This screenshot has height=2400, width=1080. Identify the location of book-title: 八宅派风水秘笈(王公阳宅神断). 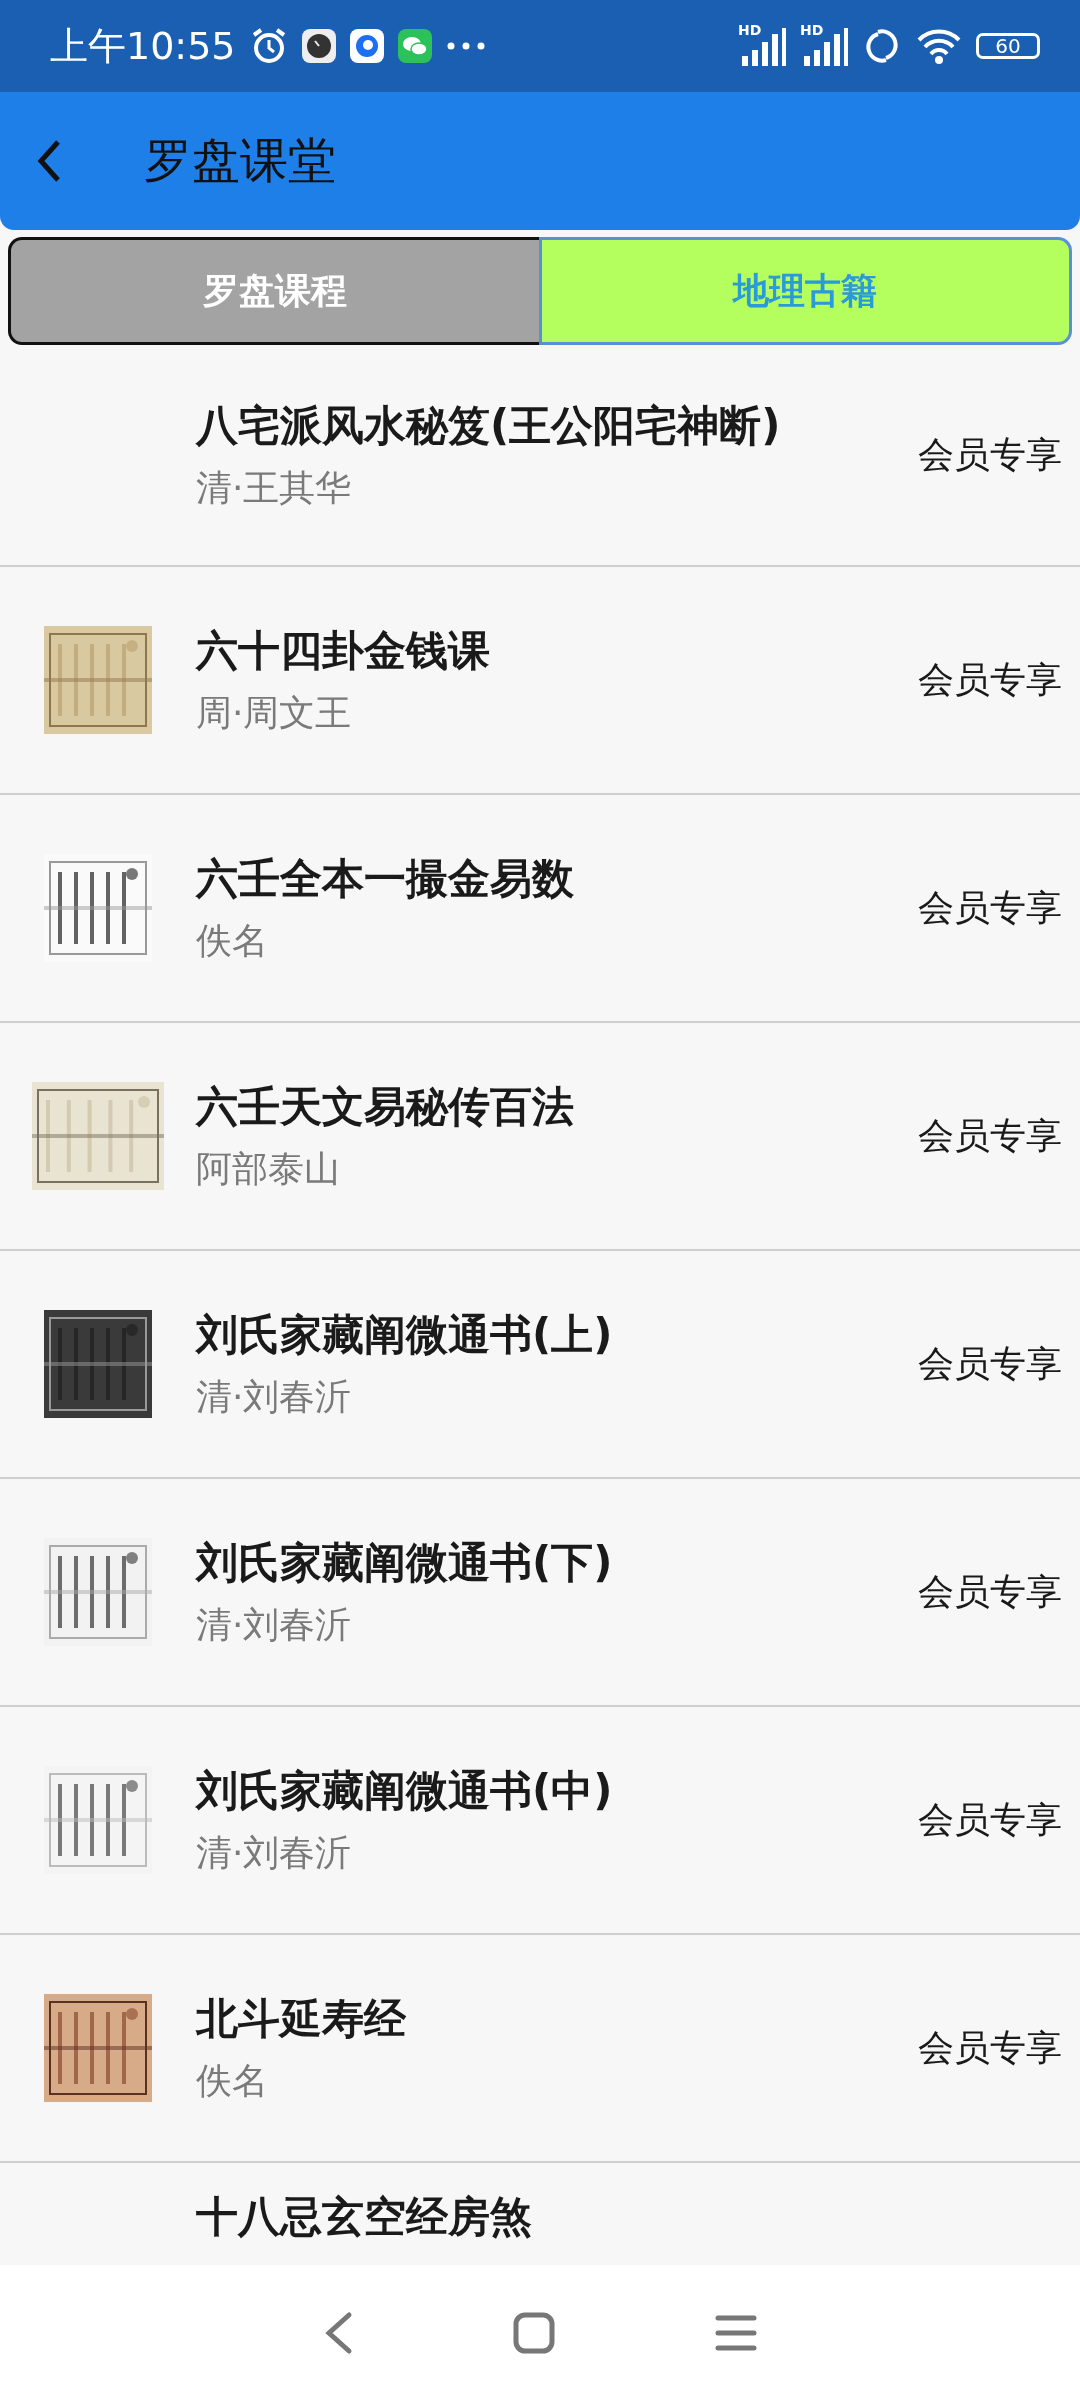
(557, 425).